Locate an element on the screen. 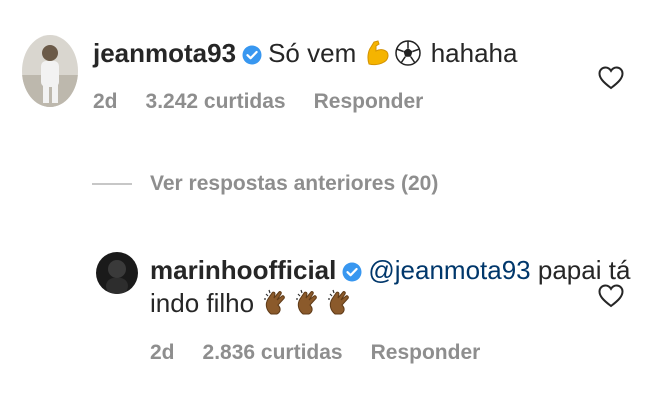 This screenshot has width=660, height=410. comment-2-body-line2: indo filho is located at coordinates (253, 305).